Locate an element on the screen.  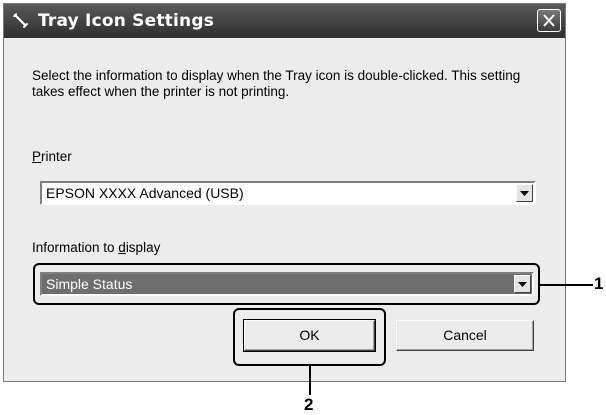
info-select-value: Simple Status is located at coordinates (89, 284).